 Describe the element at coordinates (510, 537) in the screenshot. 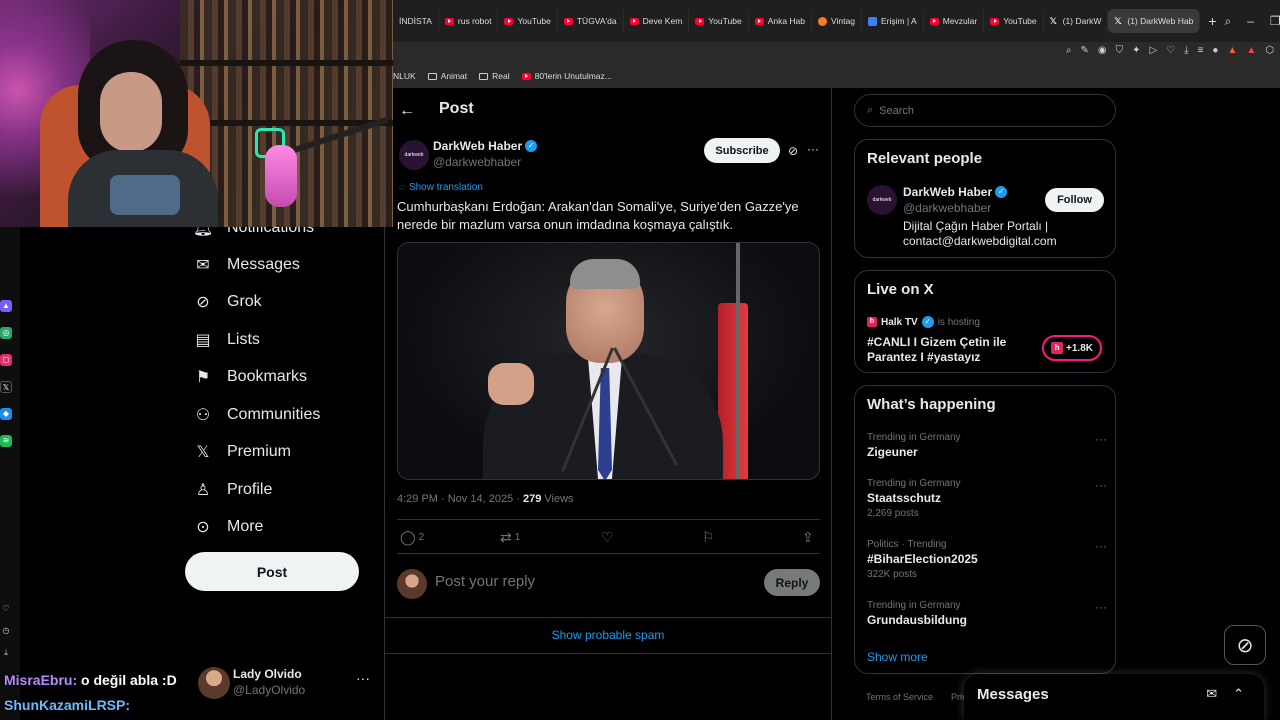

I see `repost-action: ⇄ 1` at that location.